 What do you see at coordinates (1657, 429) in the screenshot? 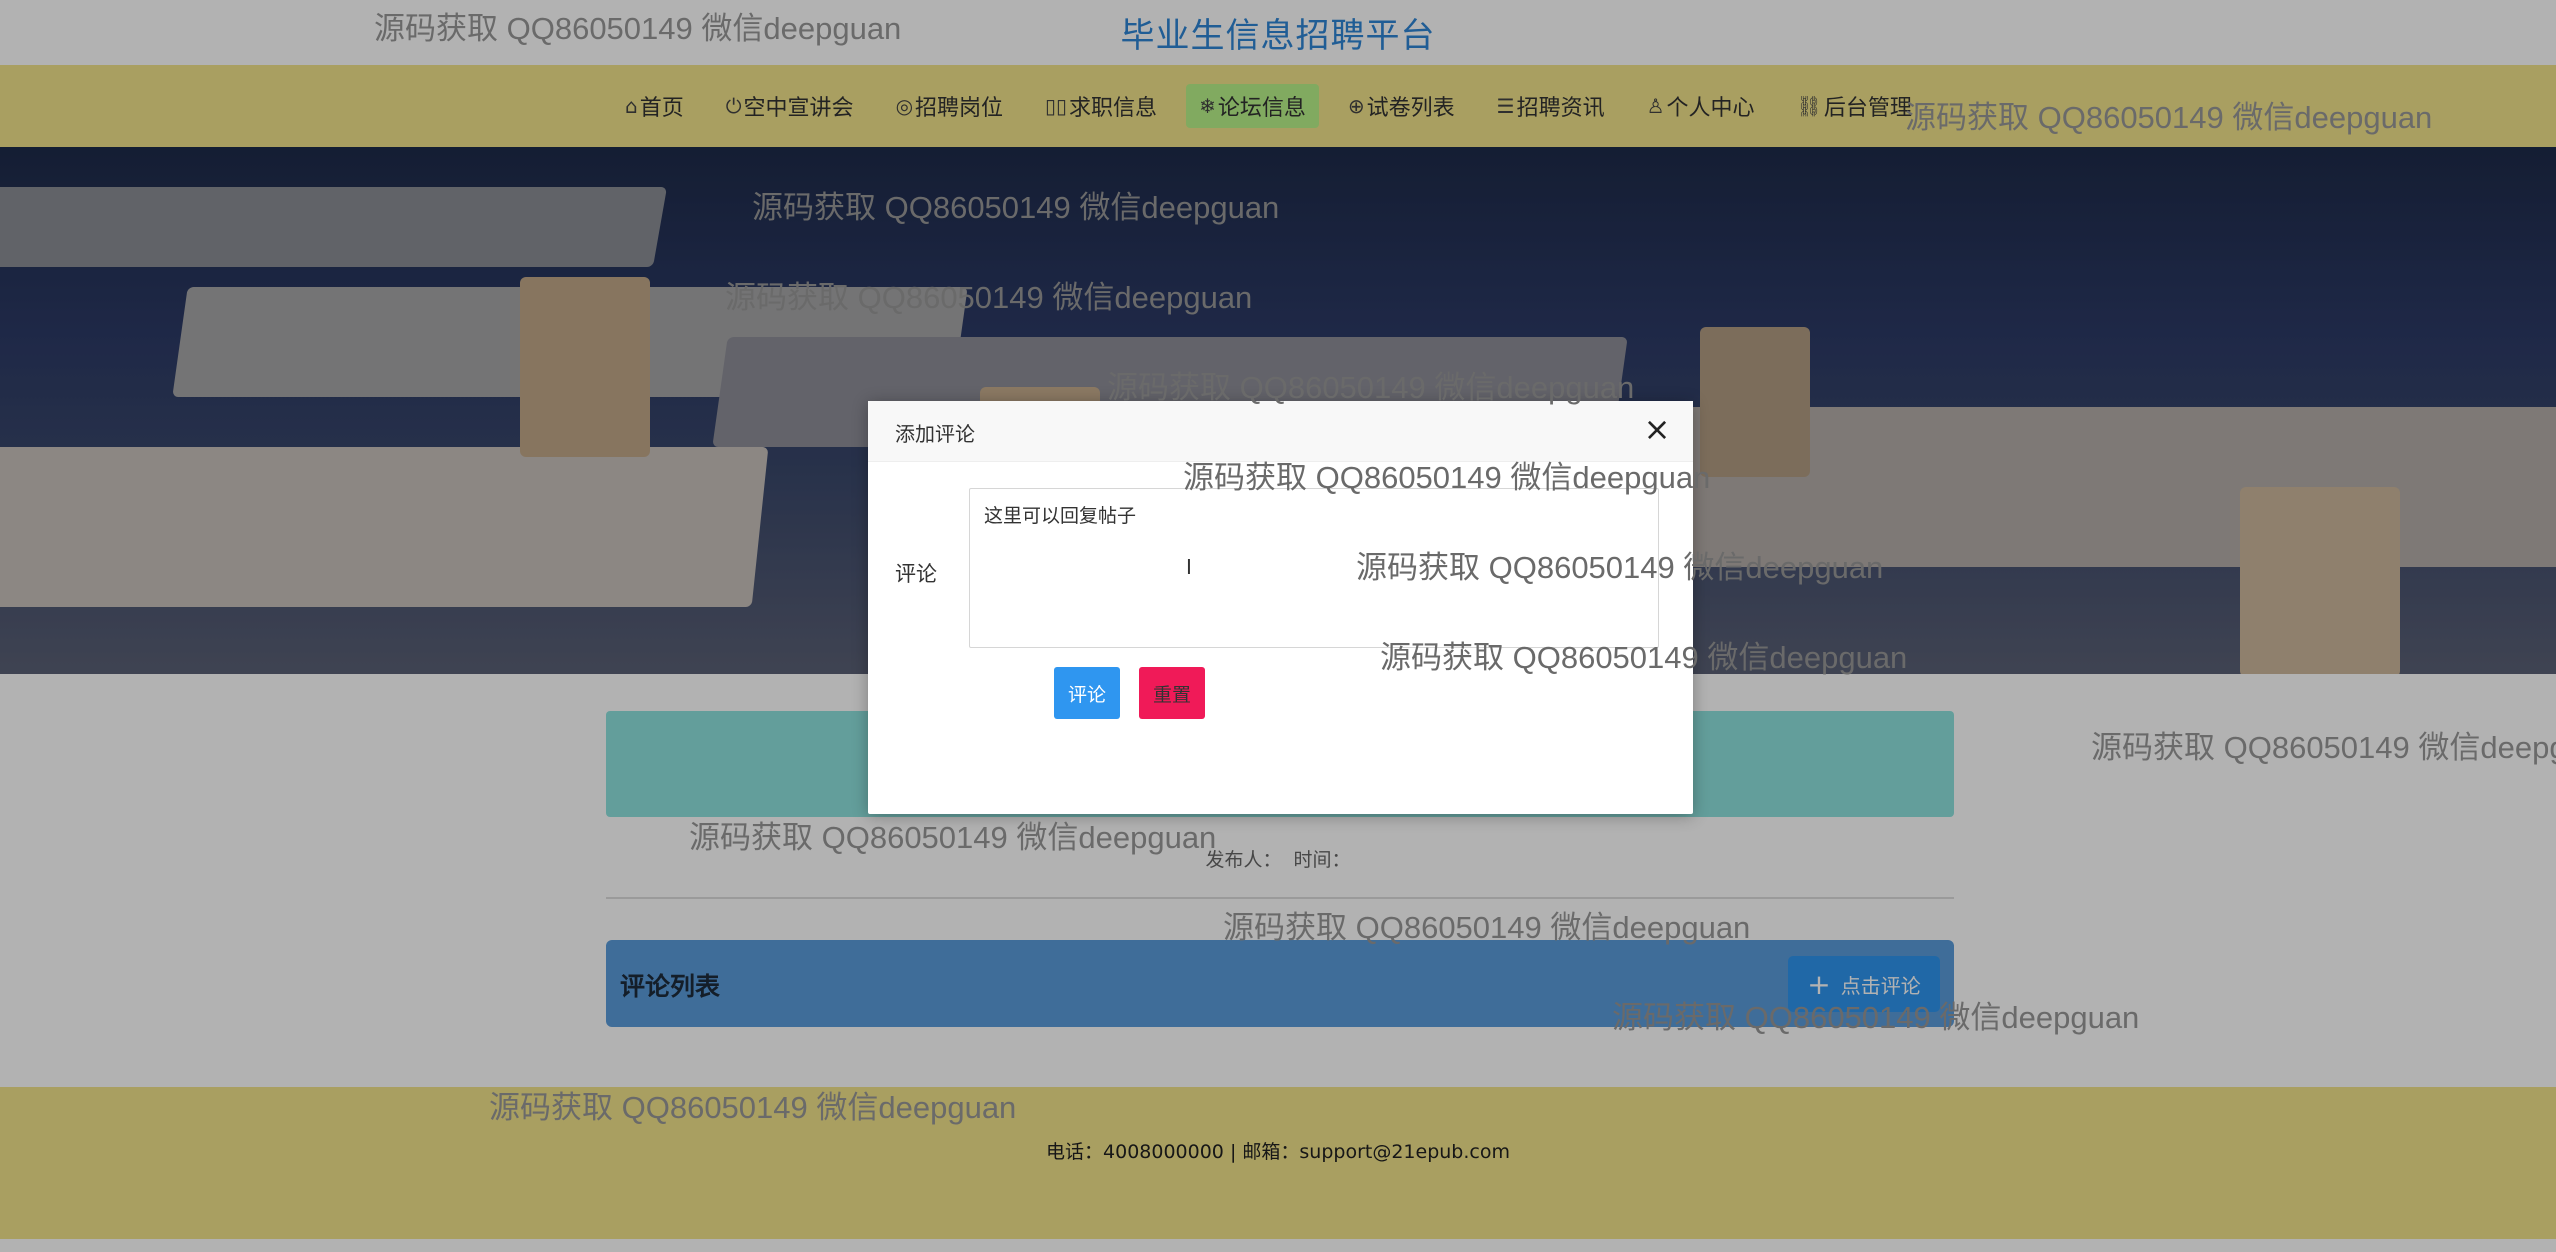
I see `close-icon: ×` at bounding box center [1657, 429].